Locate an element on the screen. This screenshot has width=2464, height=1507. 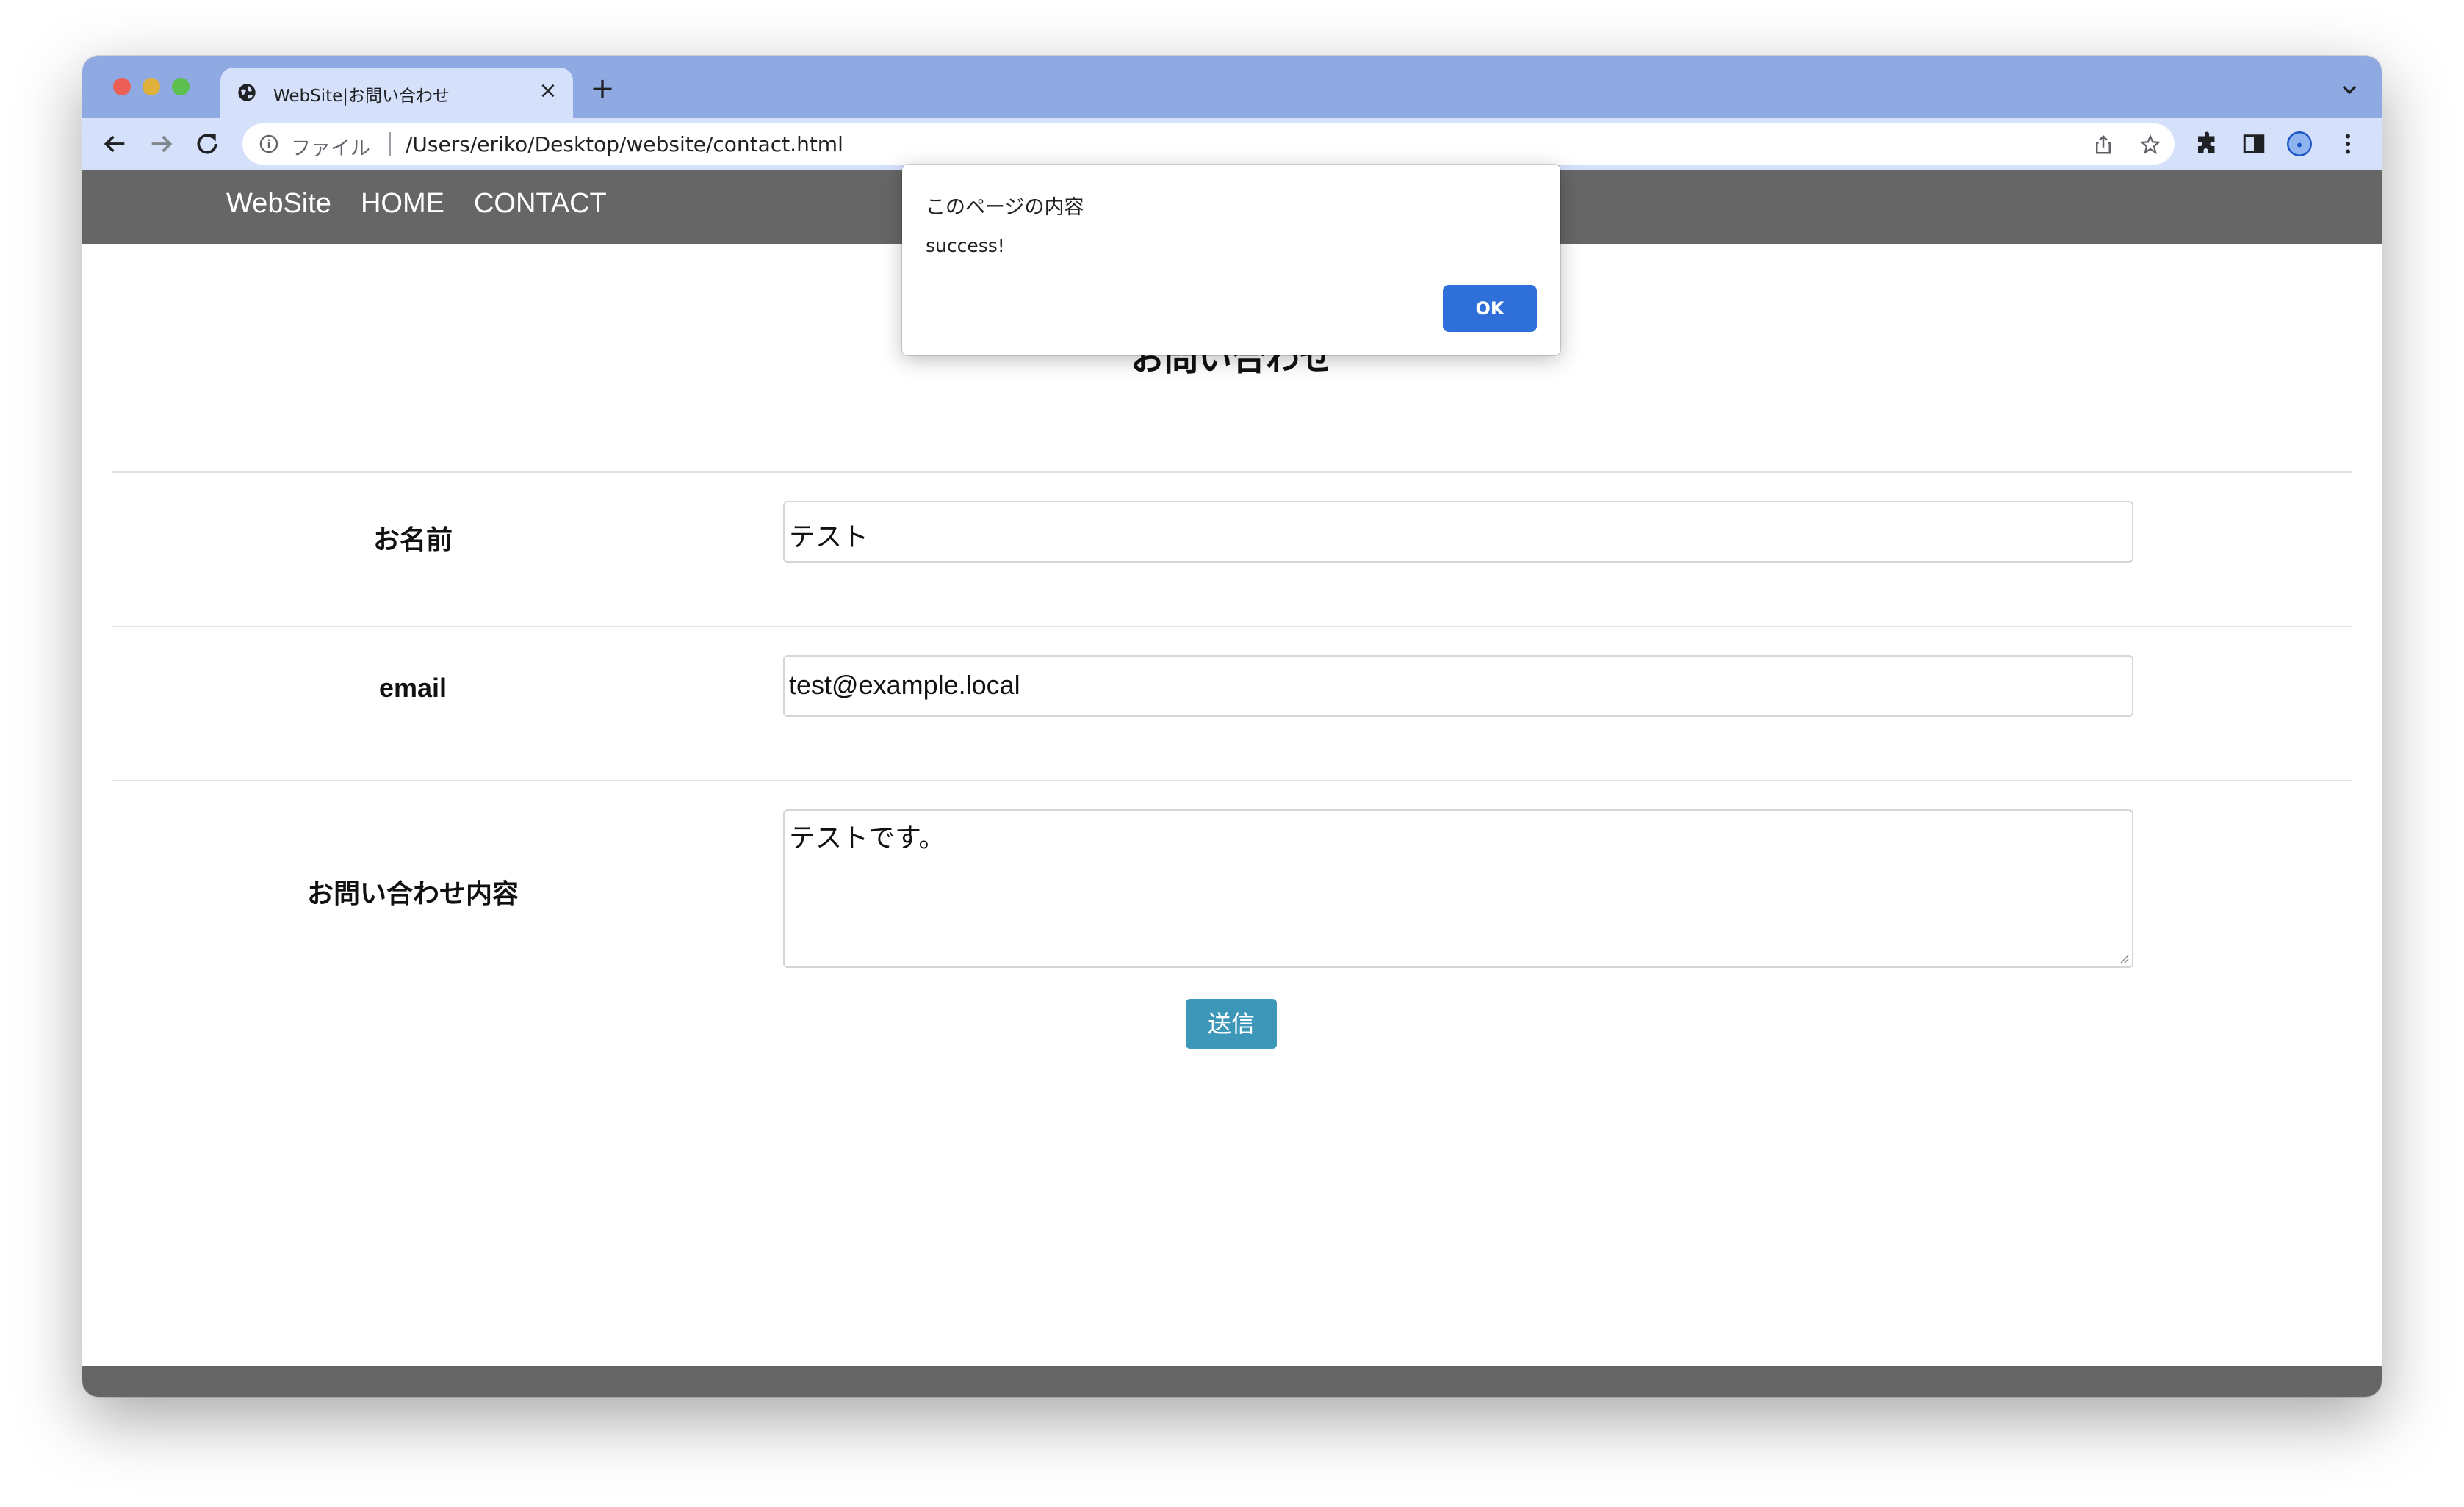
message-label: お問い合わせ内容 is located at coordinates (412, 893).